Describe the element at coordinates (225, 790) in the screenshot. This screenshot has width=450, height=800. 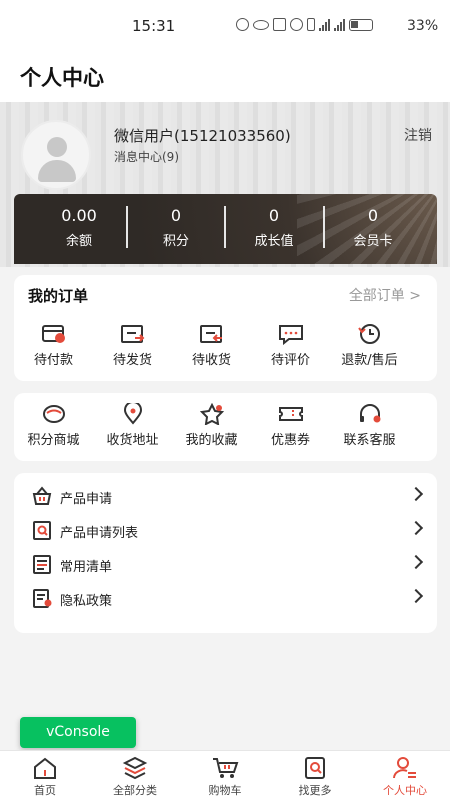
I see `tab-label: 购物车` at that location.